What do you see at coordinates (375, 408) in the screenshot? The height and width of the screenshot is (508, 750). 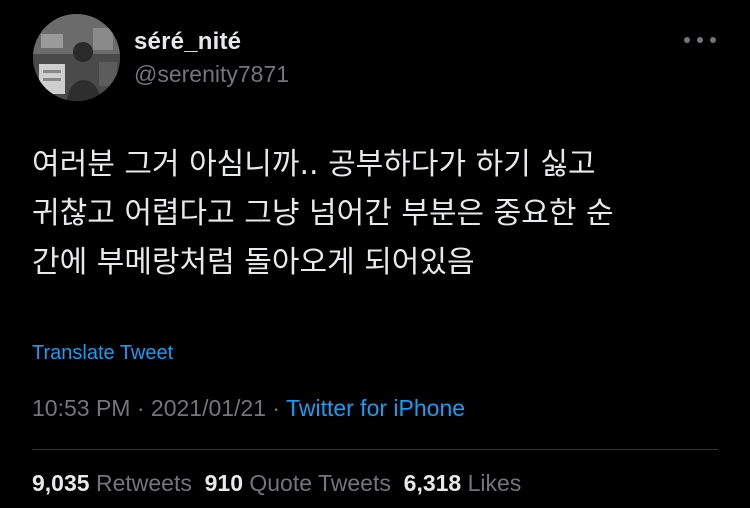 I see `tweet-source-link: Twitter for iPhone` at bounding box center [375, 408].